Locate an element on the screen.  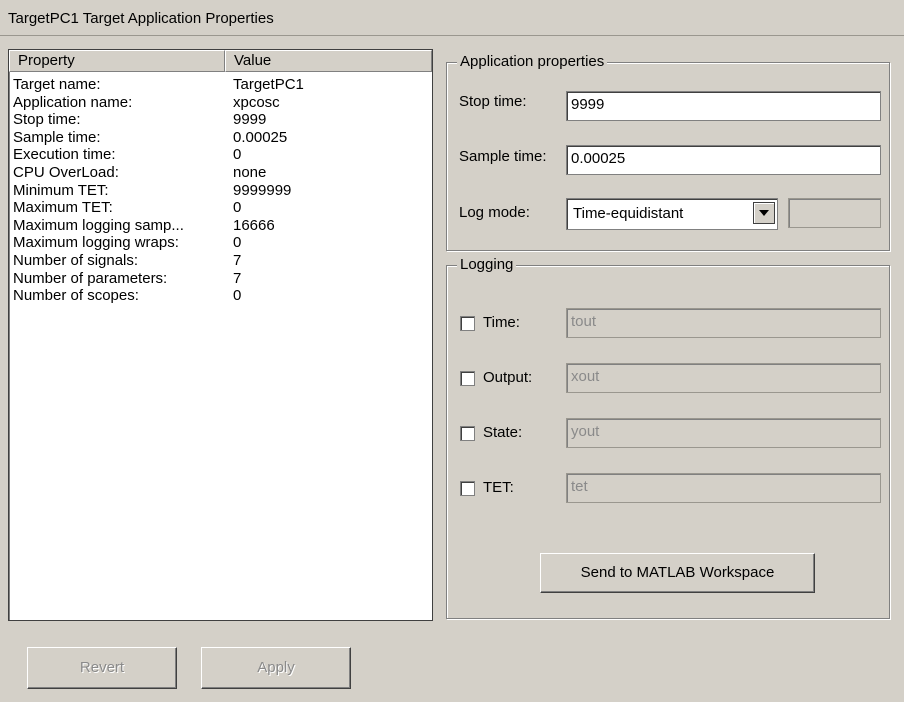
table-row: Number of scopes: 0 is located at coordinates (220, 296).